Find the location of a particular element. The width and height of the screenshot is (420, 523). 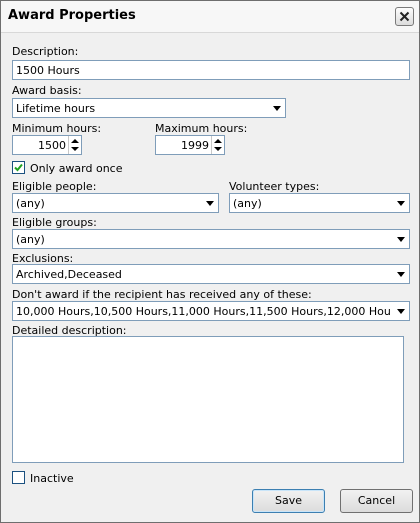

close-button is located at coordinates (404, 16).